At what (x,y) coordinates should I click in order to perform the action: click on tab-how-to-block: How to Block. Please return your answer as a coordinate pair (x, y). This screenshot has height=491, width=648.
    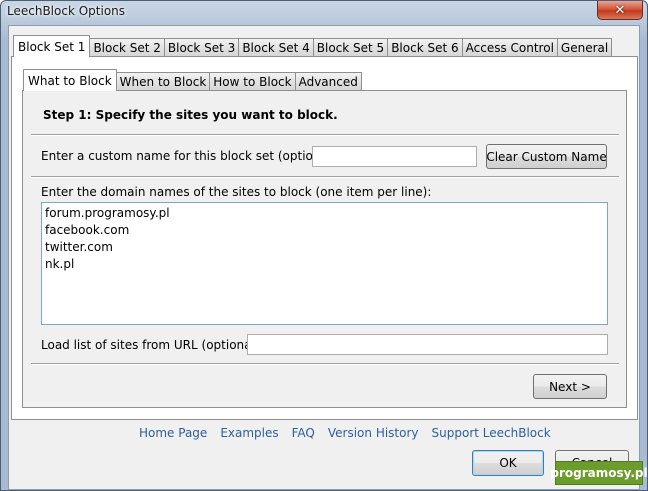
    Looking at the image, I should click on (252, 81).